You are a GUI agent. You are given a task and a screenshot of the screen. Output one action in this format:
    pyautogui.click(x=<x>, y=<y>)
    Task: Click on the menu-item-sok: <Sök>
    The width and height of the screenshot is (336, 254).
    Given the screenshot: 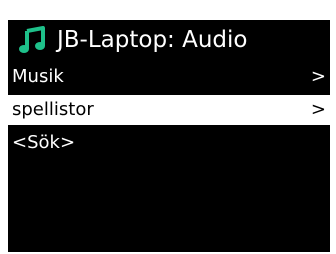 What is the action you would take?
    pyautogui.click(x=169, y=143)
    